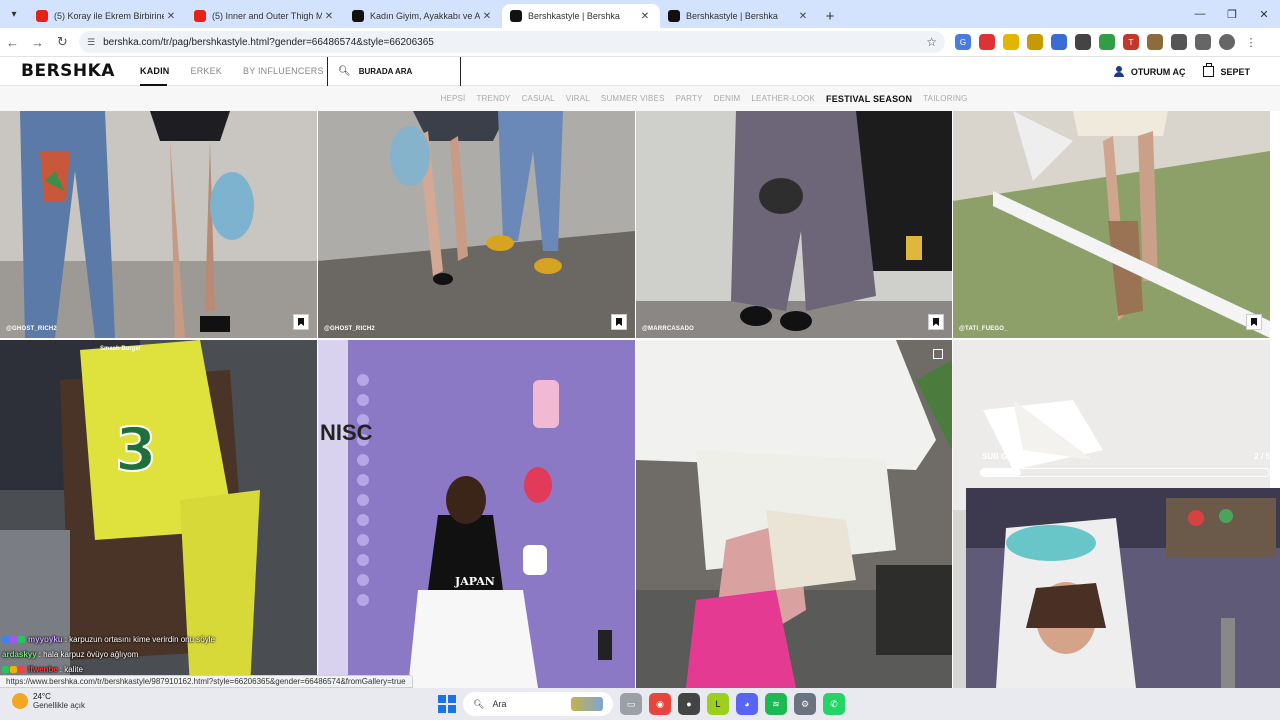 This screenshot has width=1280, height=720. I want to click on style-tag: LEATHER-LOOK, so click(783, 99).